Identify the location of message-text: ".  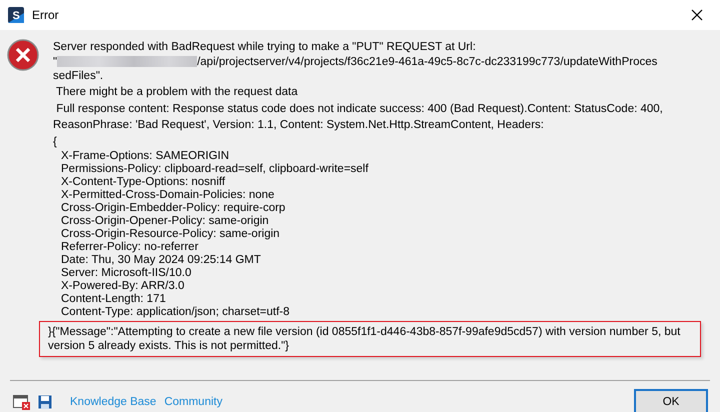
(55, 62).